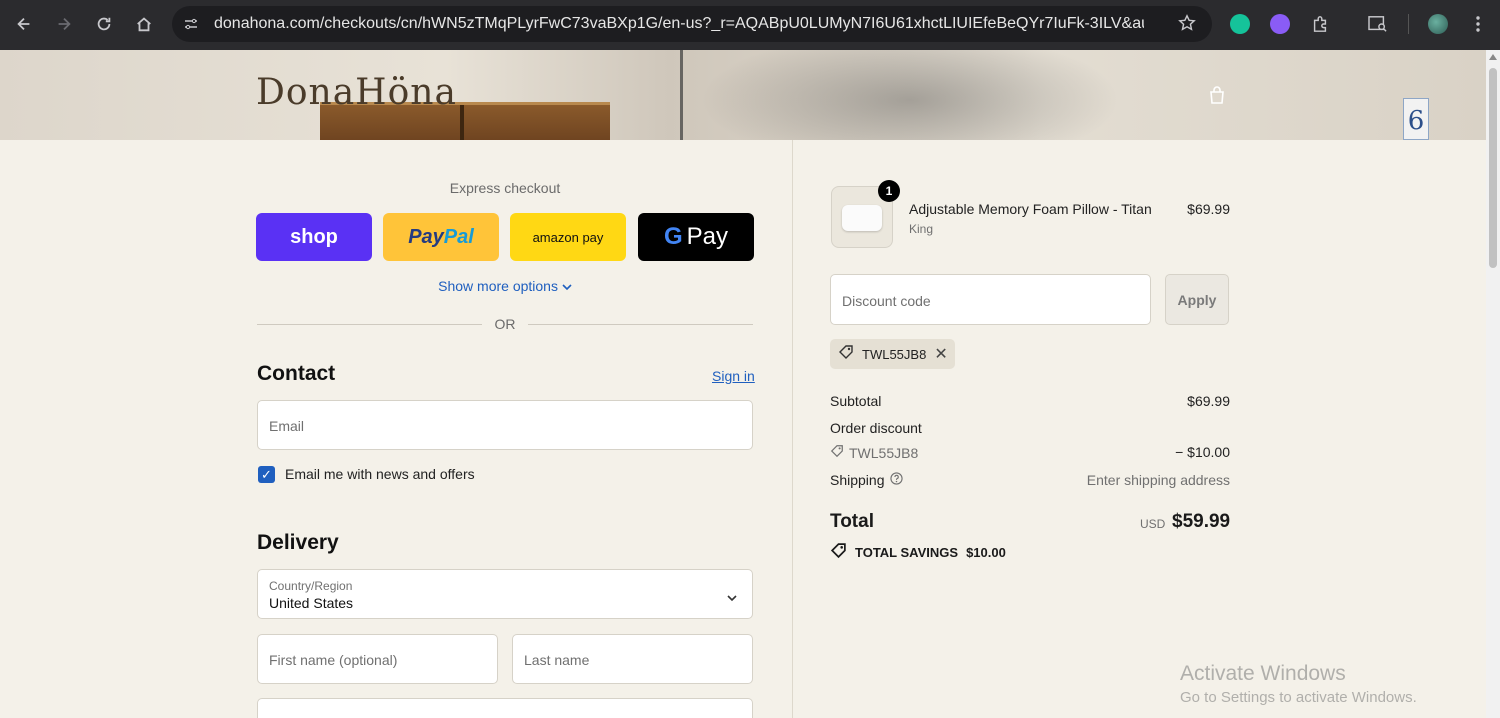 This screenshot has width=1500, height=718. What do you see at coordinates (856, 401) in the screenshot?
I see `subtotal-label: Subtotal` at bounding box center [856, 401].